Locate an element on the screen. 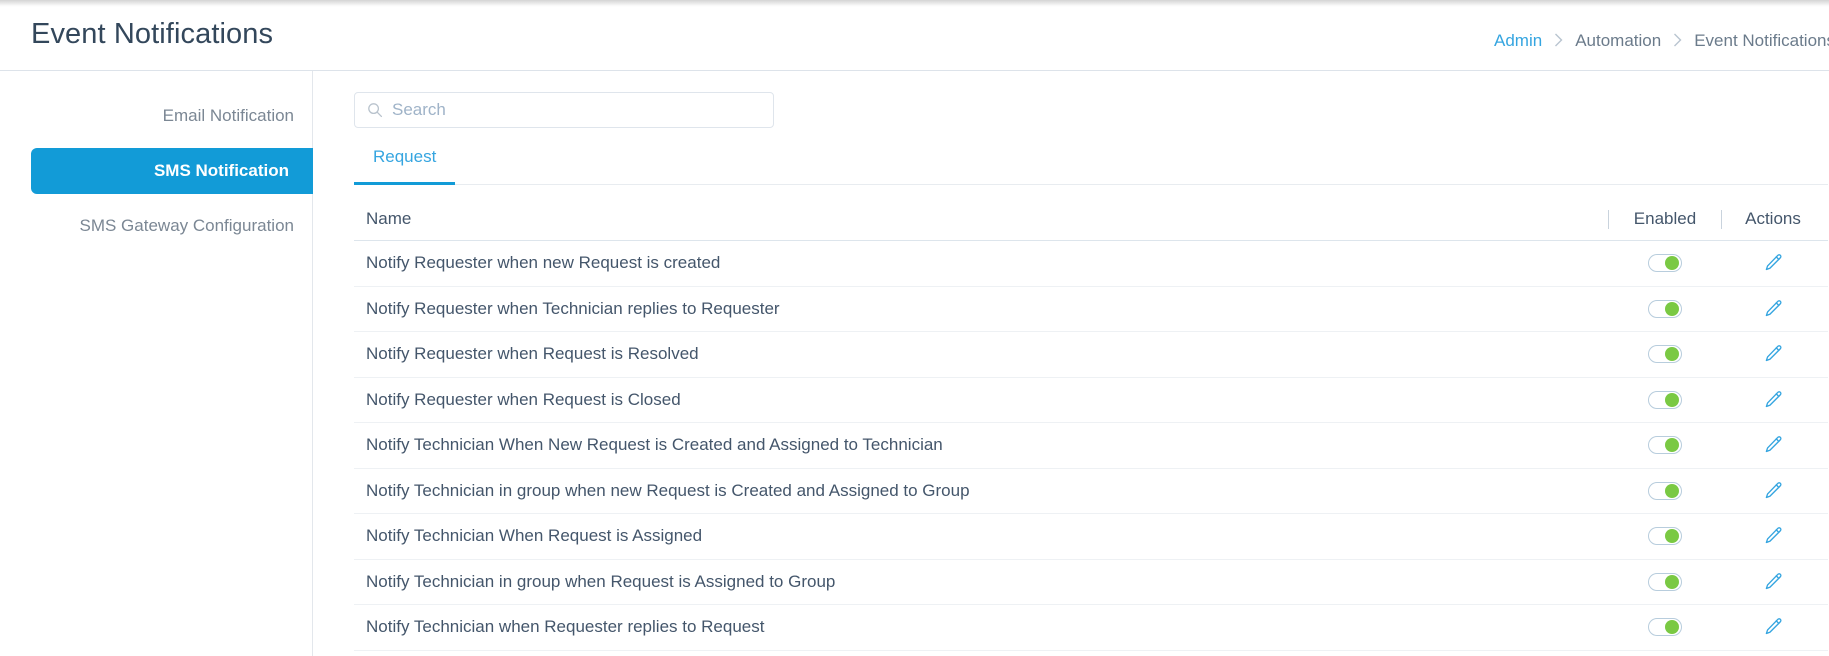 The height and width of the screenshot is (656, 1829). breadcrumb: Admin Automation Event Notifications is located at coordinates (1661, 35).